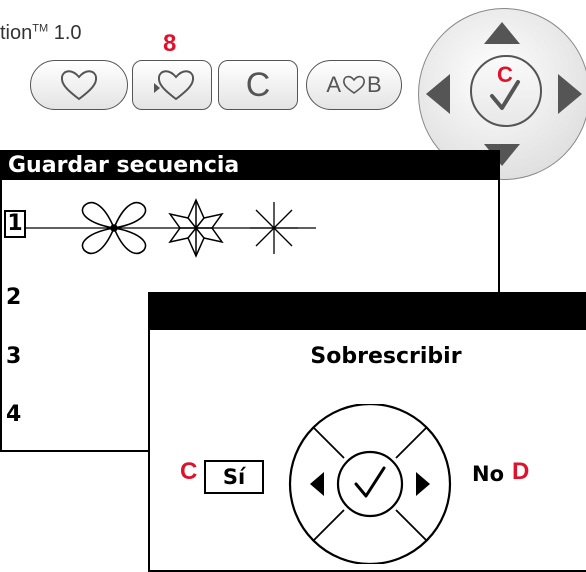 Image resolution: width=586 pixels, height=572 pixels. I want to click on dialog-wheel, so click(370, 484).